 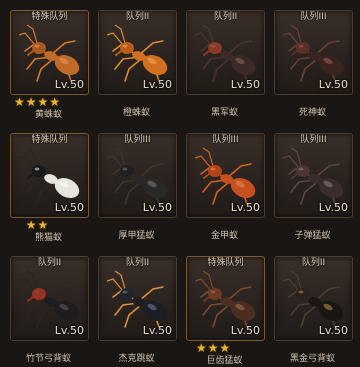 What do you see at coordinates (136, 113) in the screenshot?
I see `ant-name: 橙蛛蚁` at bounding box center [136, 113].